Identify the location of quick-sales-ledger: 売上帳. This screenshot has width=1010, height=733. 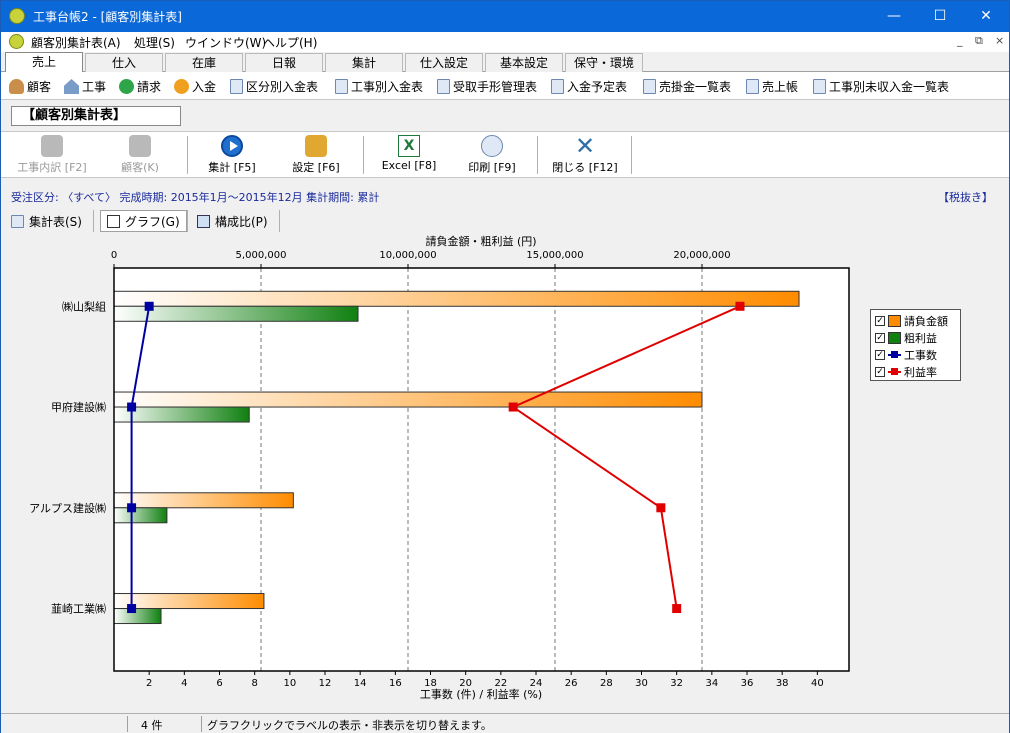
(772, 86).